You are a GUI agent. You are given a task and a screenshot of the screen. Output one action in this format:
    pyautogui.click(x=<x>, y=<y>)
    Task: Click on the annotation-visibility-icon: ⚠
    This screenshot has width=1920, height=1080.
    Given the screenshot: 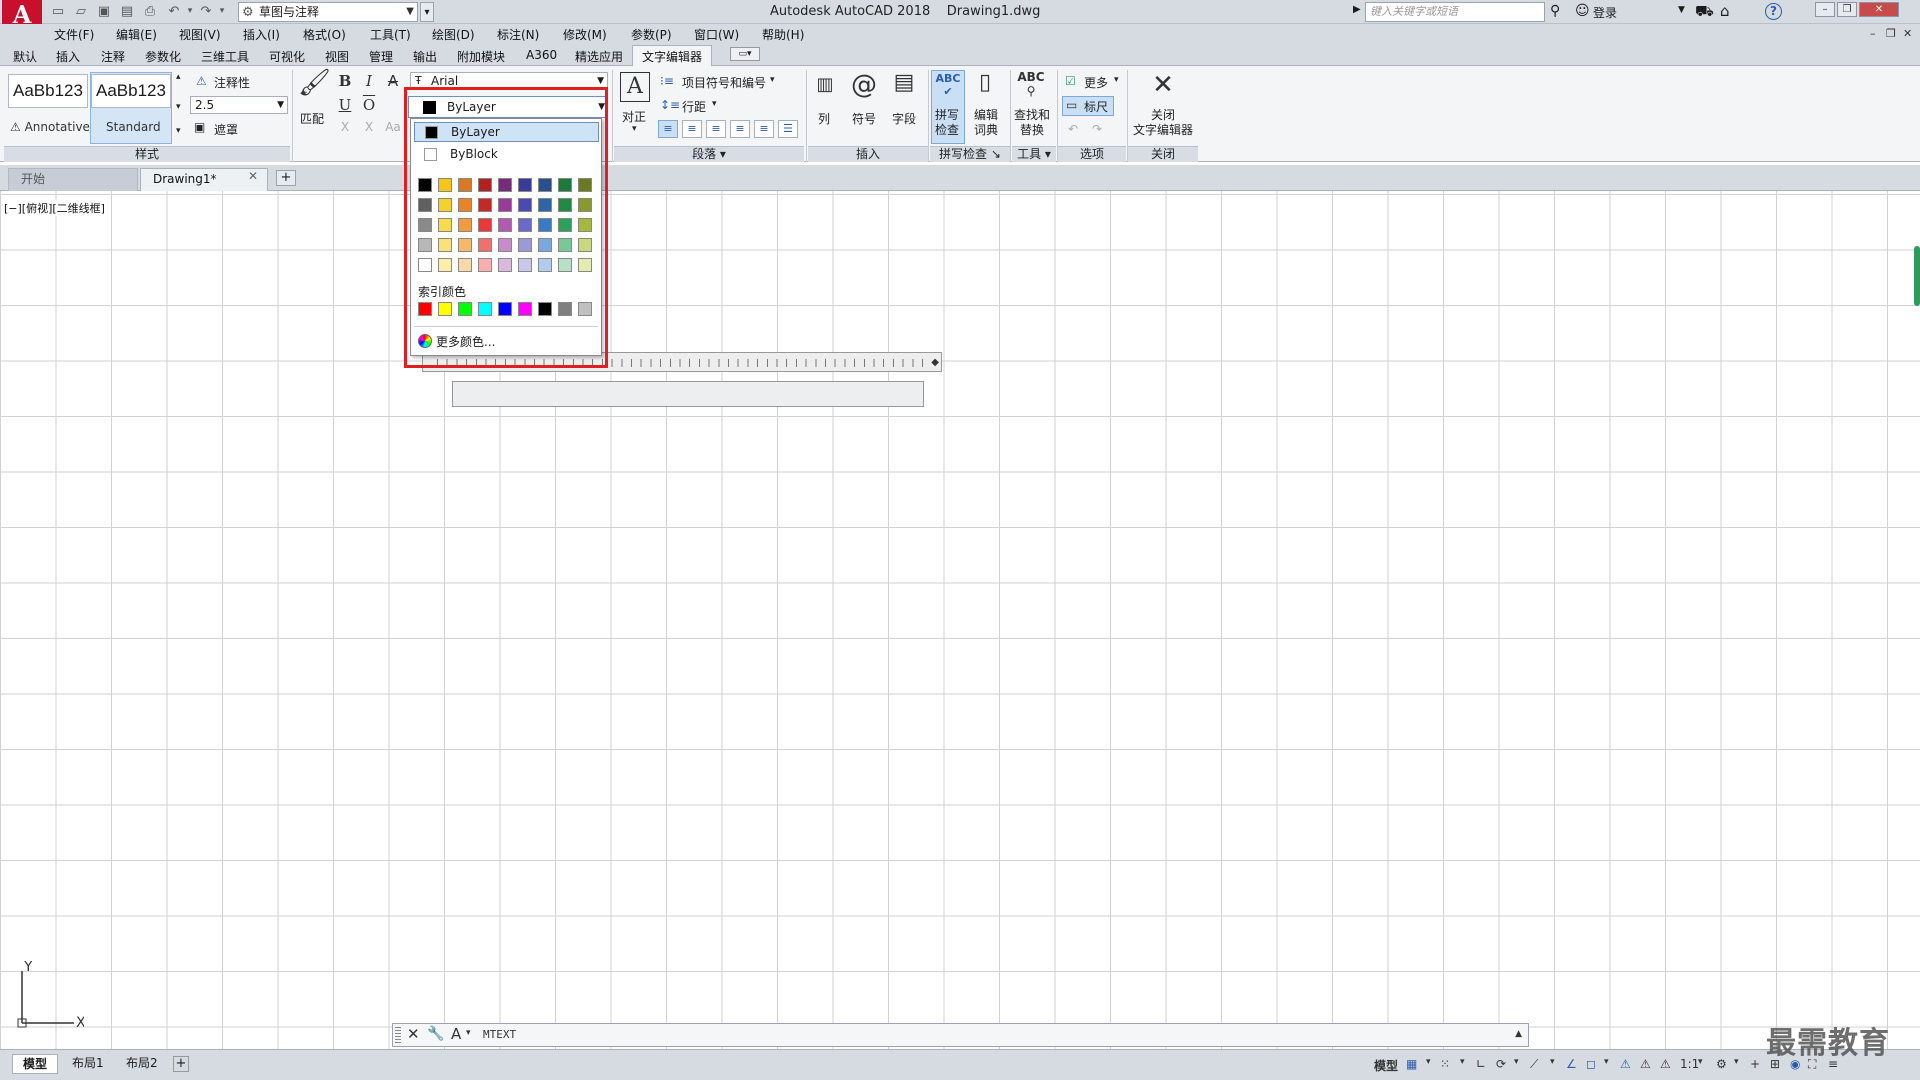 What is the action you would take?
    pyautogui.click(x=1625, y=1064)
    